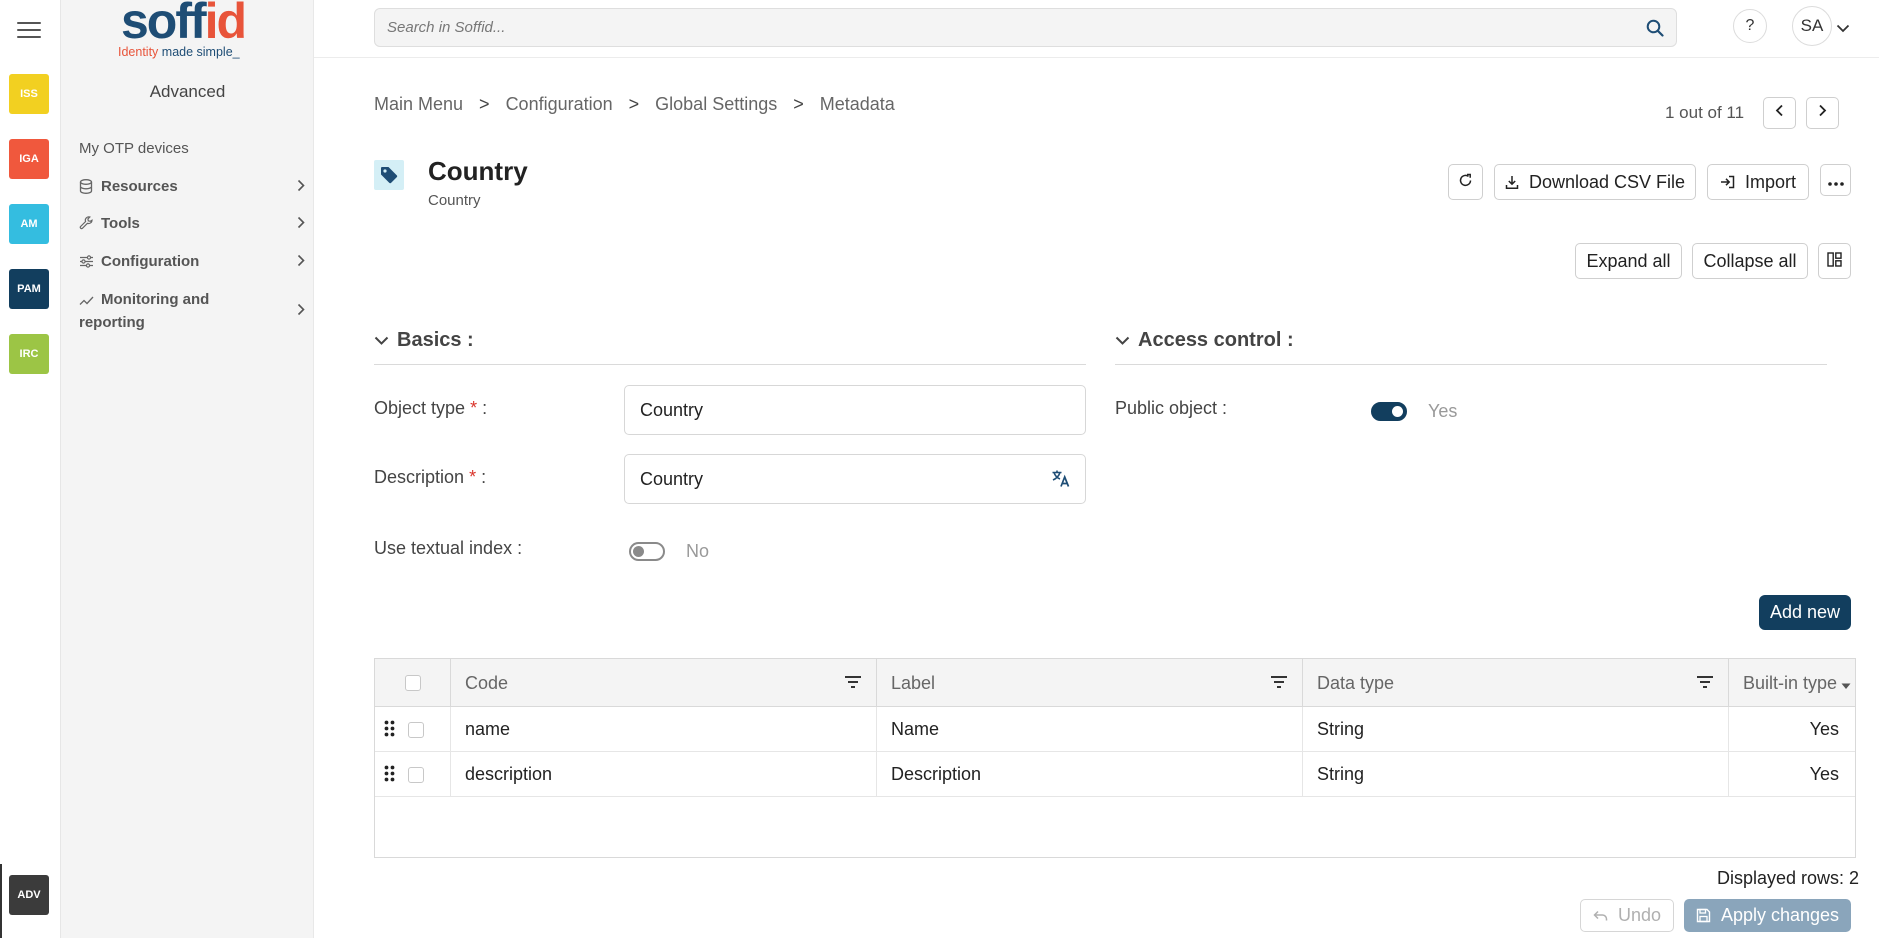 The height and width of the screenshot is (938, 1879). I want to click on app-tile-iss: ISS, so click(29, 94).